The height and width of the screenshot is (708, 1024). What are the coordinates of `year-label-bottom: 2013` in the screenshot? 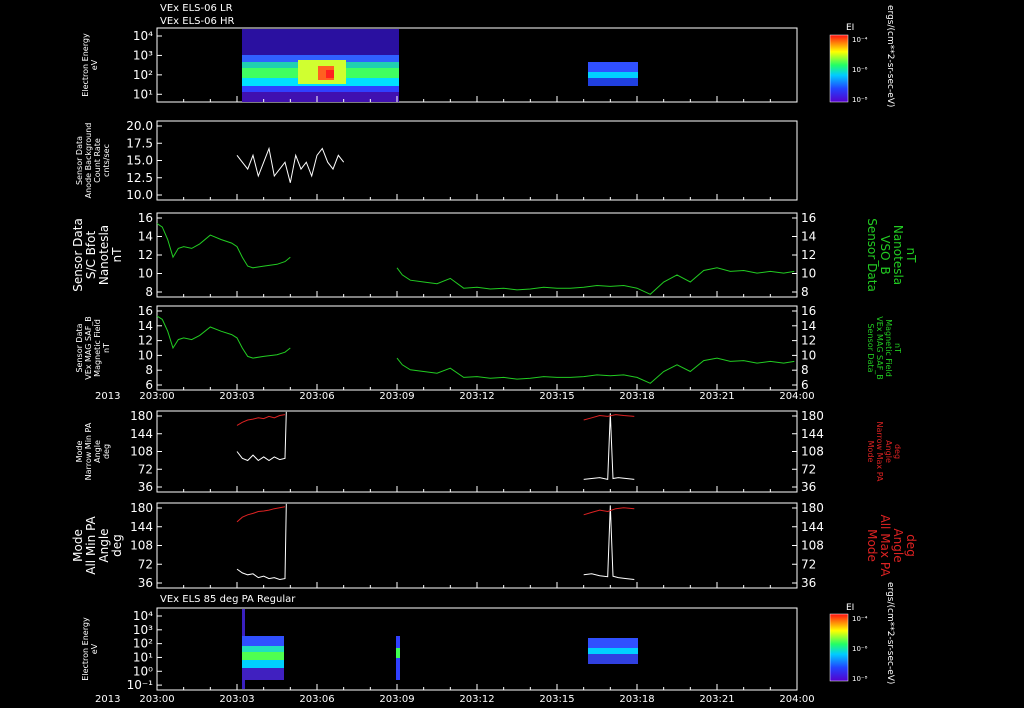 It's located at (107, 699).